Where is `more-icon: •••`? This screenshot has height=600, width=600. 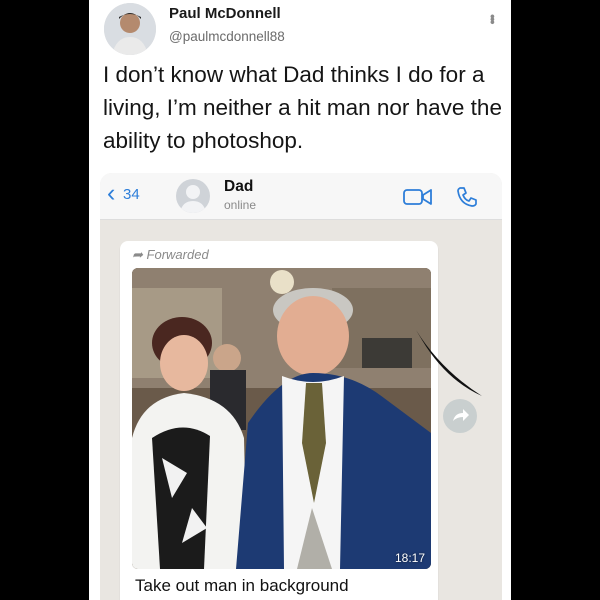
more-icon: ••• is located at coordinates (493, 18).